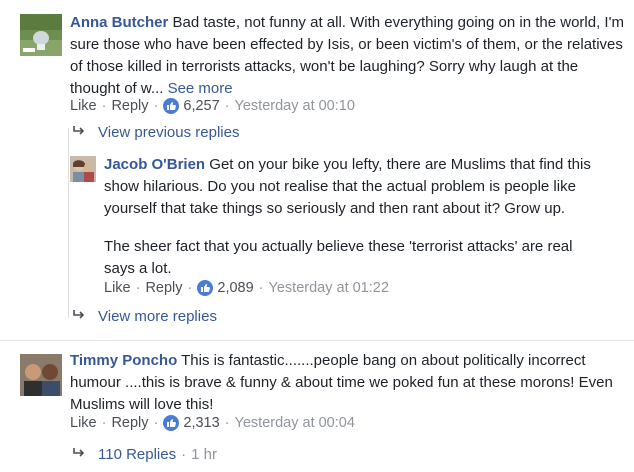 Image resolution: width=634 pixels, height=472 pixels. What do you see at coordinates (235, 288) in the screenshot?
I see `like-count: 2,089` at bounding box center [235, 288].